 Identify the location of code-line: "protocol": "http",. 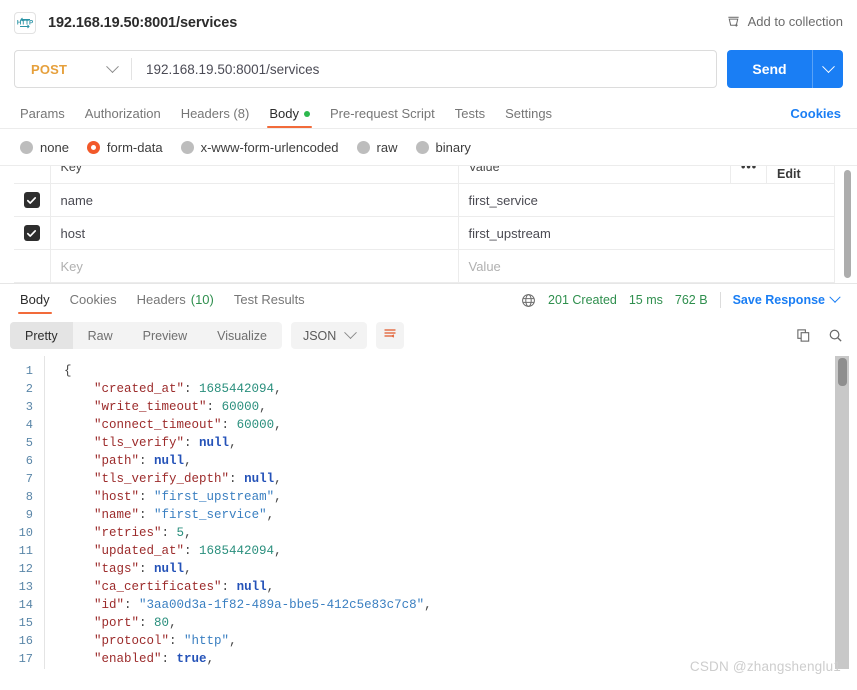
(460, 641).